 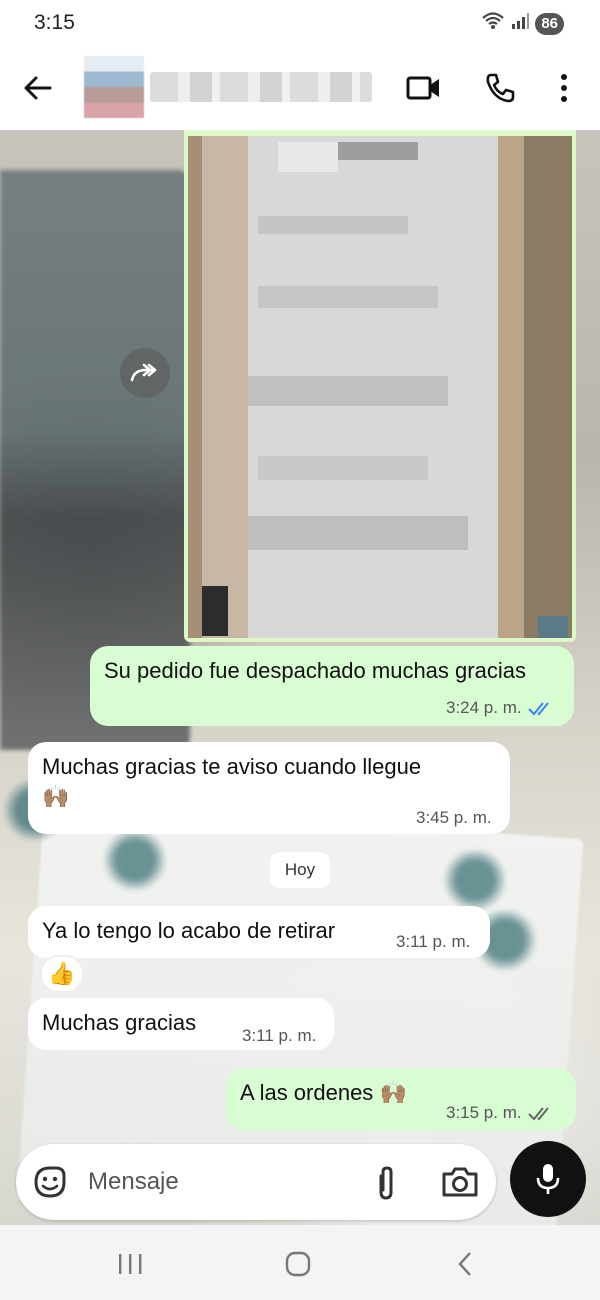 I want to click on recents-icon, so click(x=130, y=1264).